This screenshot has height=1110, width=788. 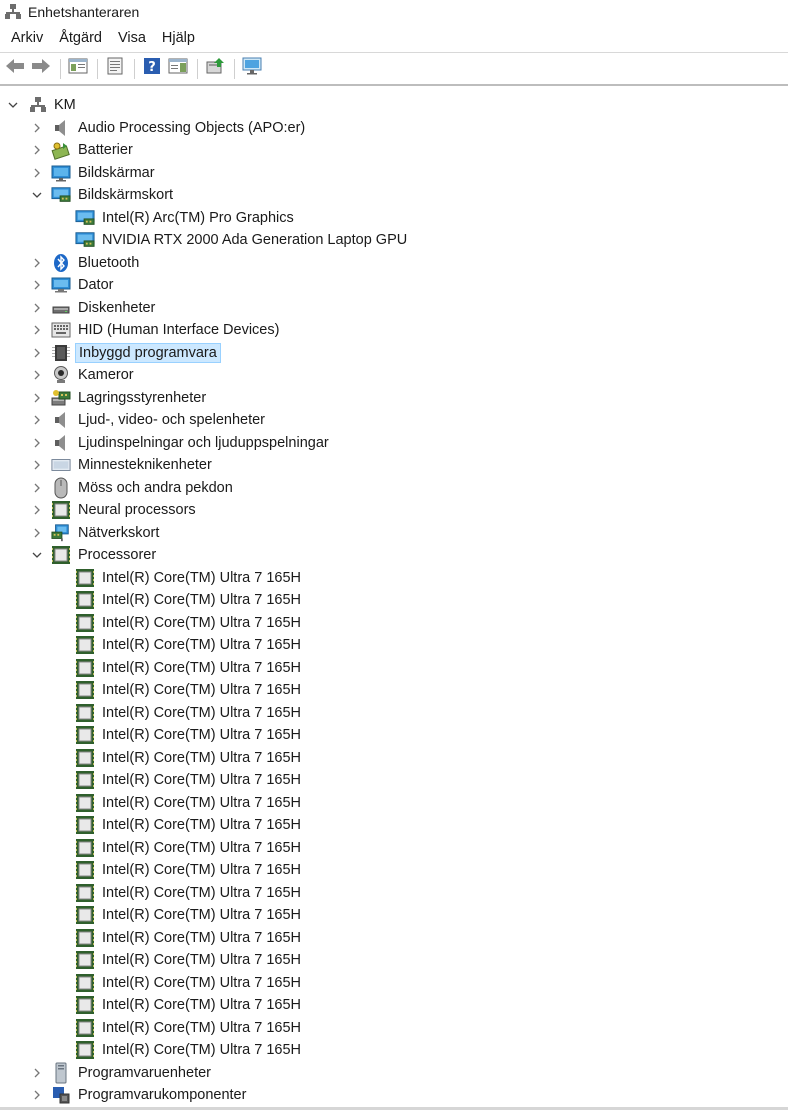 What do you see at coordinates (394, 330) in the screenshot?
I see `tree-category-hid-human-interface-devices: HID (Human Interface Devices)` at bounding box center [394, 330].